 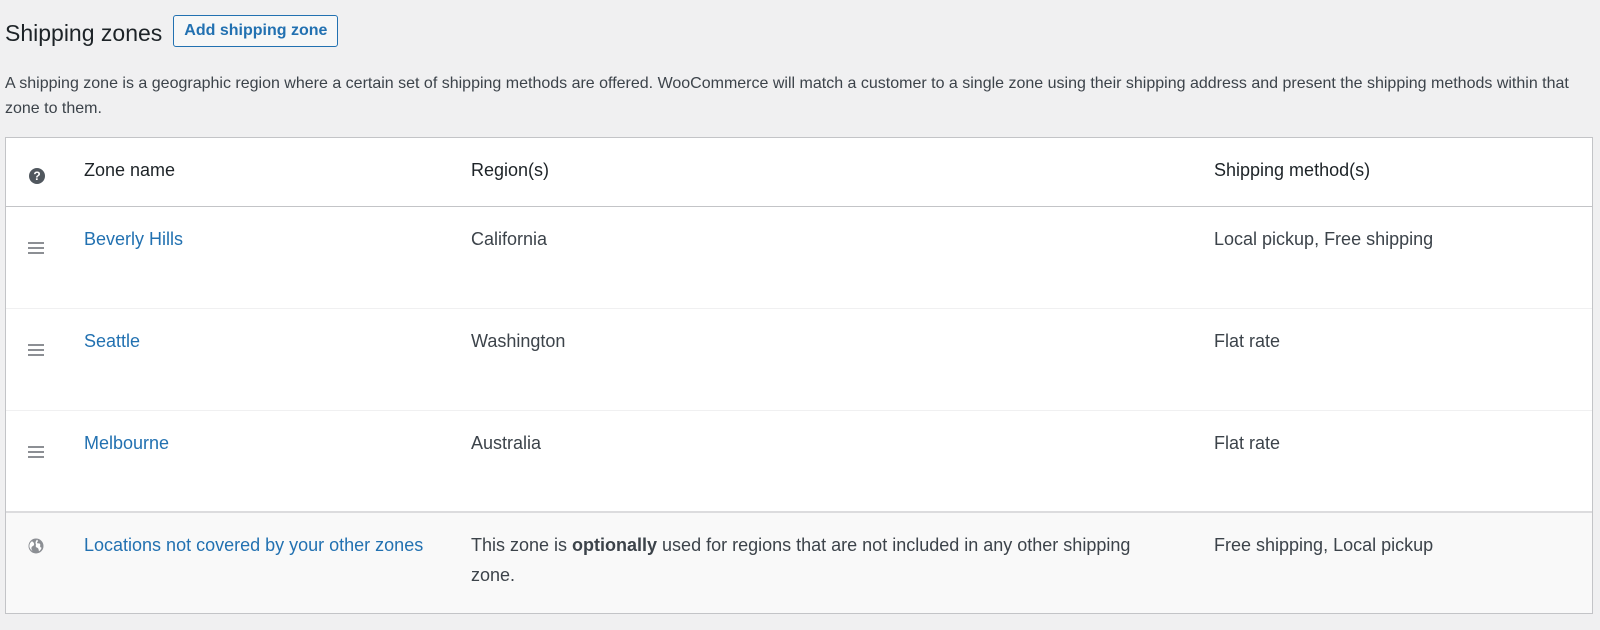 What do you see at coordinates (799, 172) in the screenshot?
I see `table-header-row: ? Zone name Region(s) Shipping method(s)` at bounding box center [799, 172].